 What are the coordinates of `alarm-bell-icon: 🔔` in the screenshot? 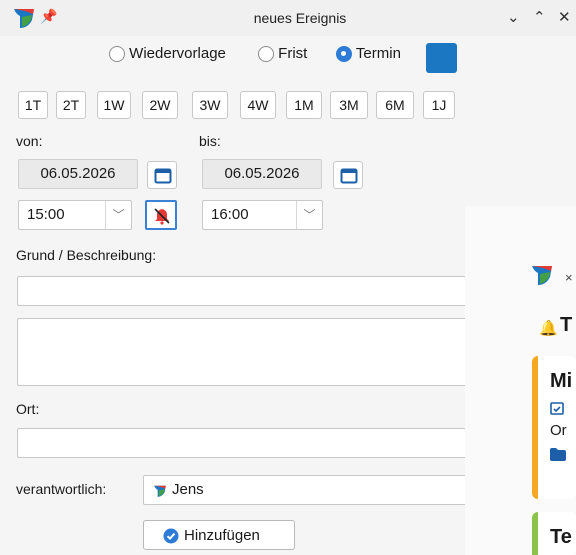 It's located at (548, 328).